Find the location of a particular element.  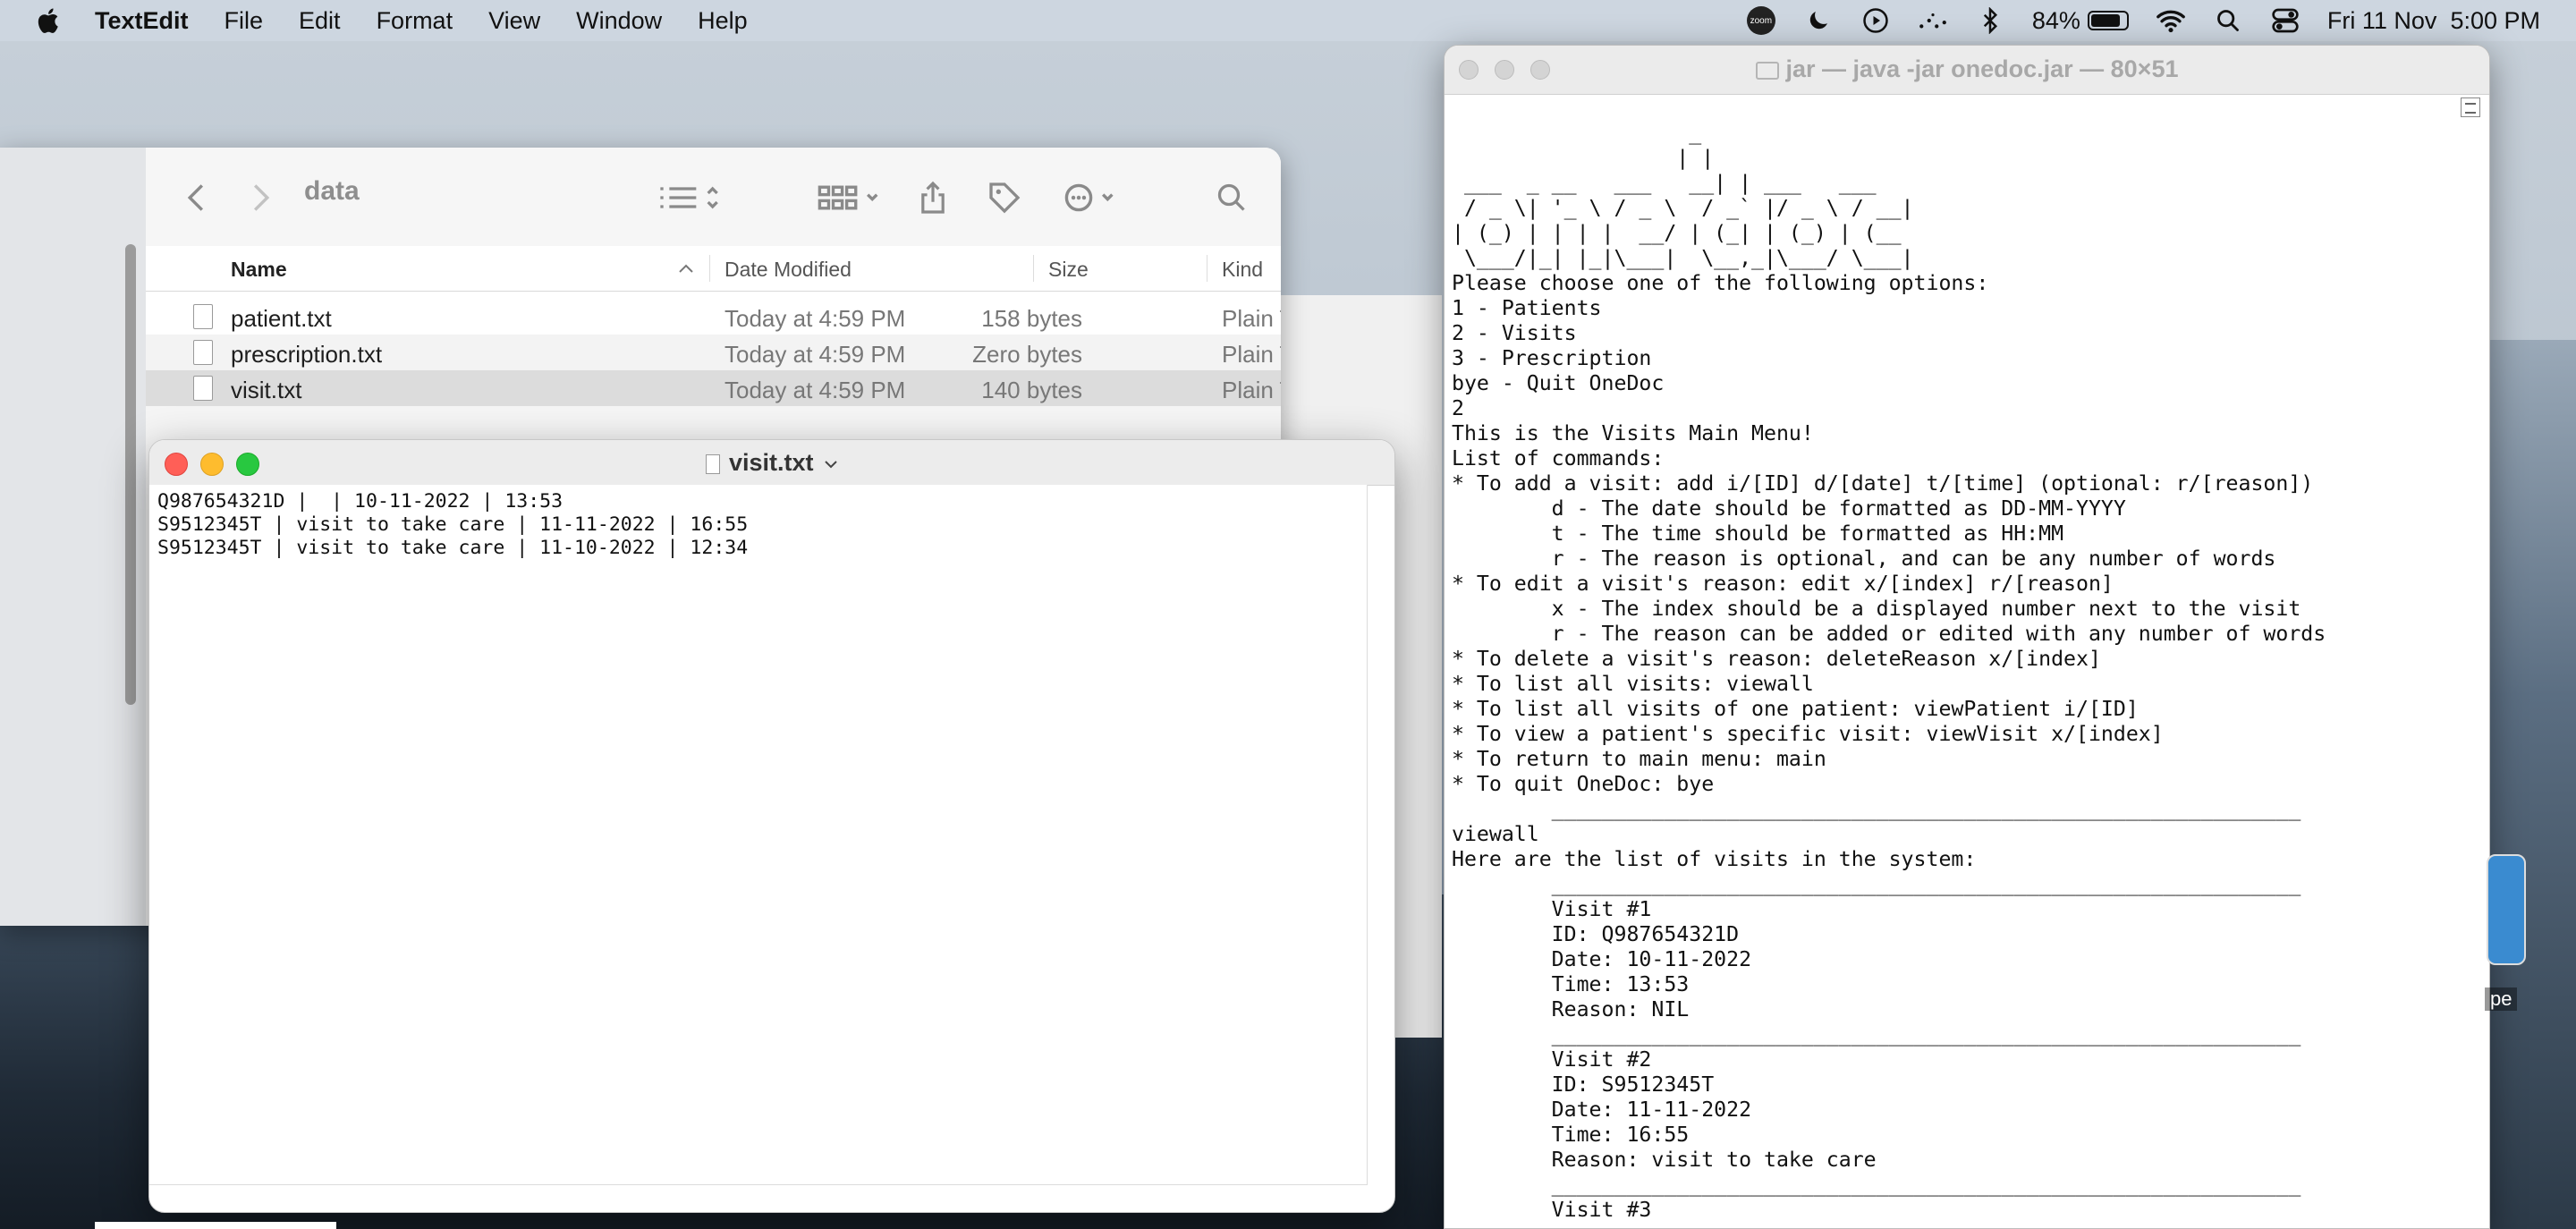

menu-window: Window is located at coordinates (619, 21).